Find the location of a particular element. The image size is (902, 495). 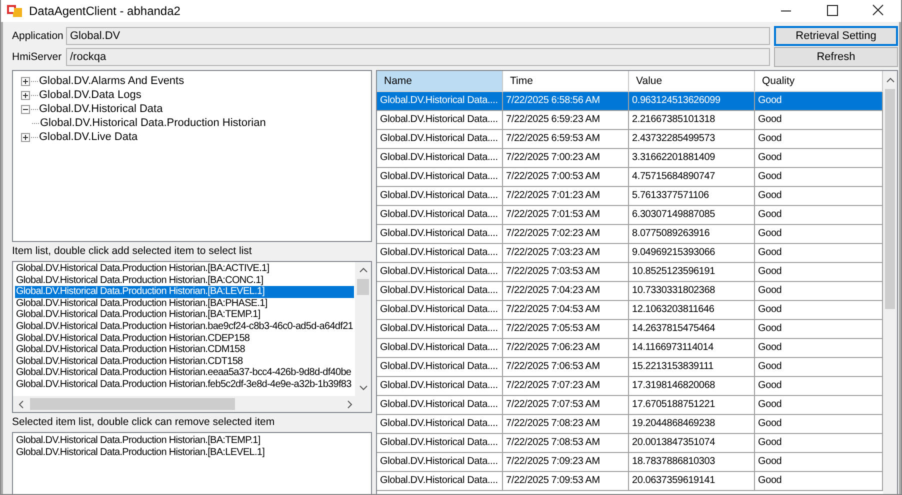

action-button: Retrieval Setting is located at coordinates (836, 36).